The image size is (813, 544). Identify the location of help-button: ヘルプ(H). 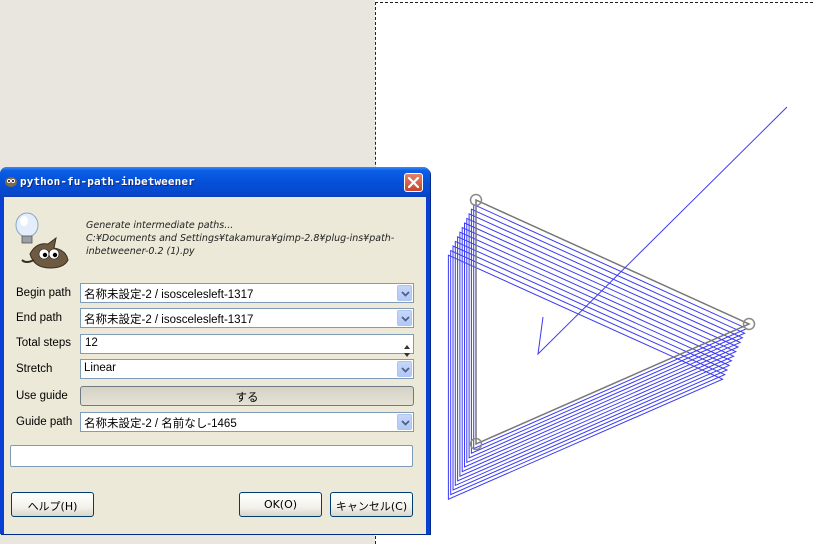
(52, 504).